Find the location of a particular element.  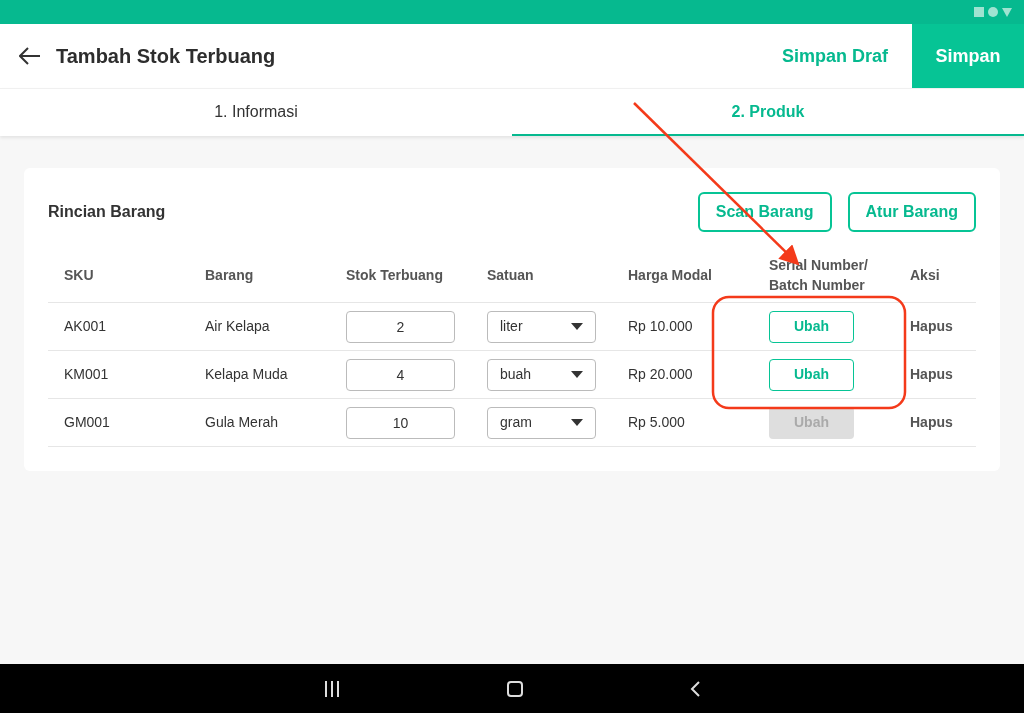

unit-dropdown: buah is located at coordinates (541, 374).